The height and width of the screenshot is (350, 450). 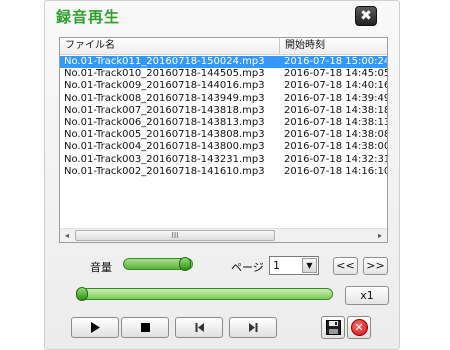 I want to click on row-start-time: 2016-07-18 14:38:18, so click(x=335, y=110).